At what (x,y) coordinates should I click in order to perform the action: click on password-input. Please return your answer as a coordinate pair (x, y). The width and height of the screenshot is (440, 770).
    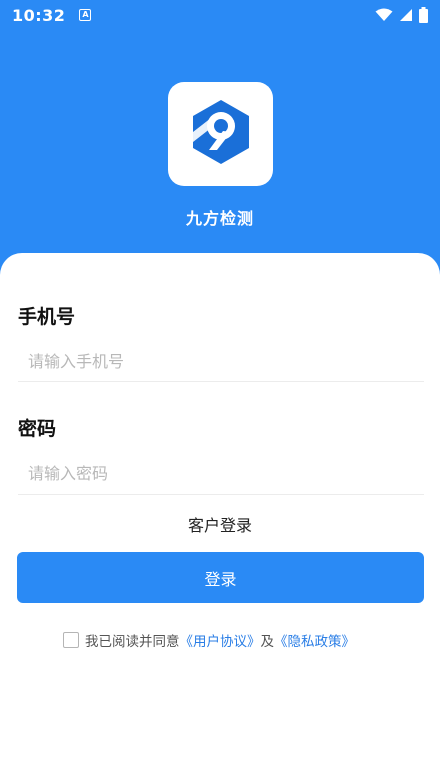
    Looking at the image, I should click on (221, 473).